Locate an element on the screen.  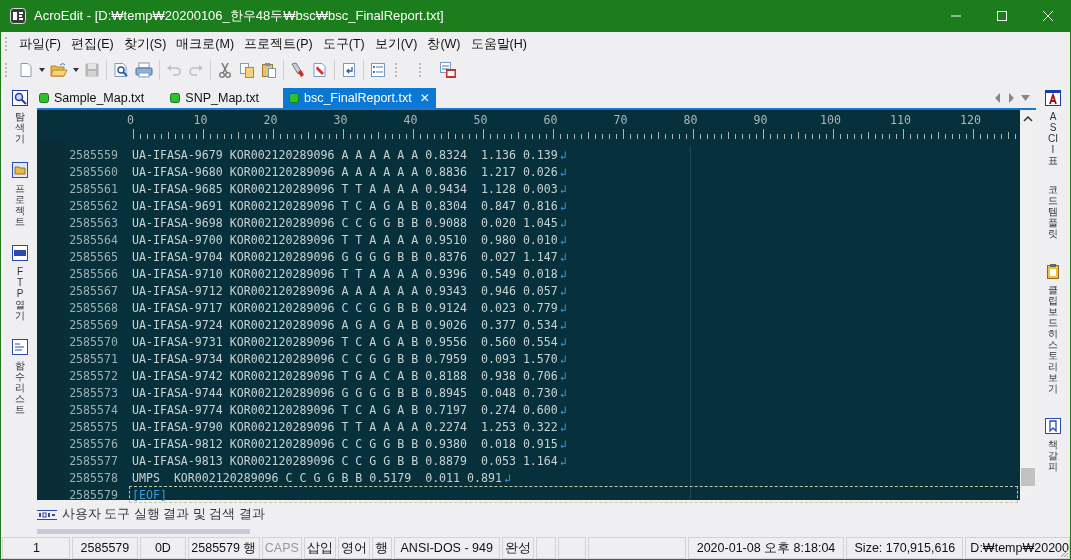
file-tab: bsc_FinalReport.txt ✕ is located at coordinates (359, 98).